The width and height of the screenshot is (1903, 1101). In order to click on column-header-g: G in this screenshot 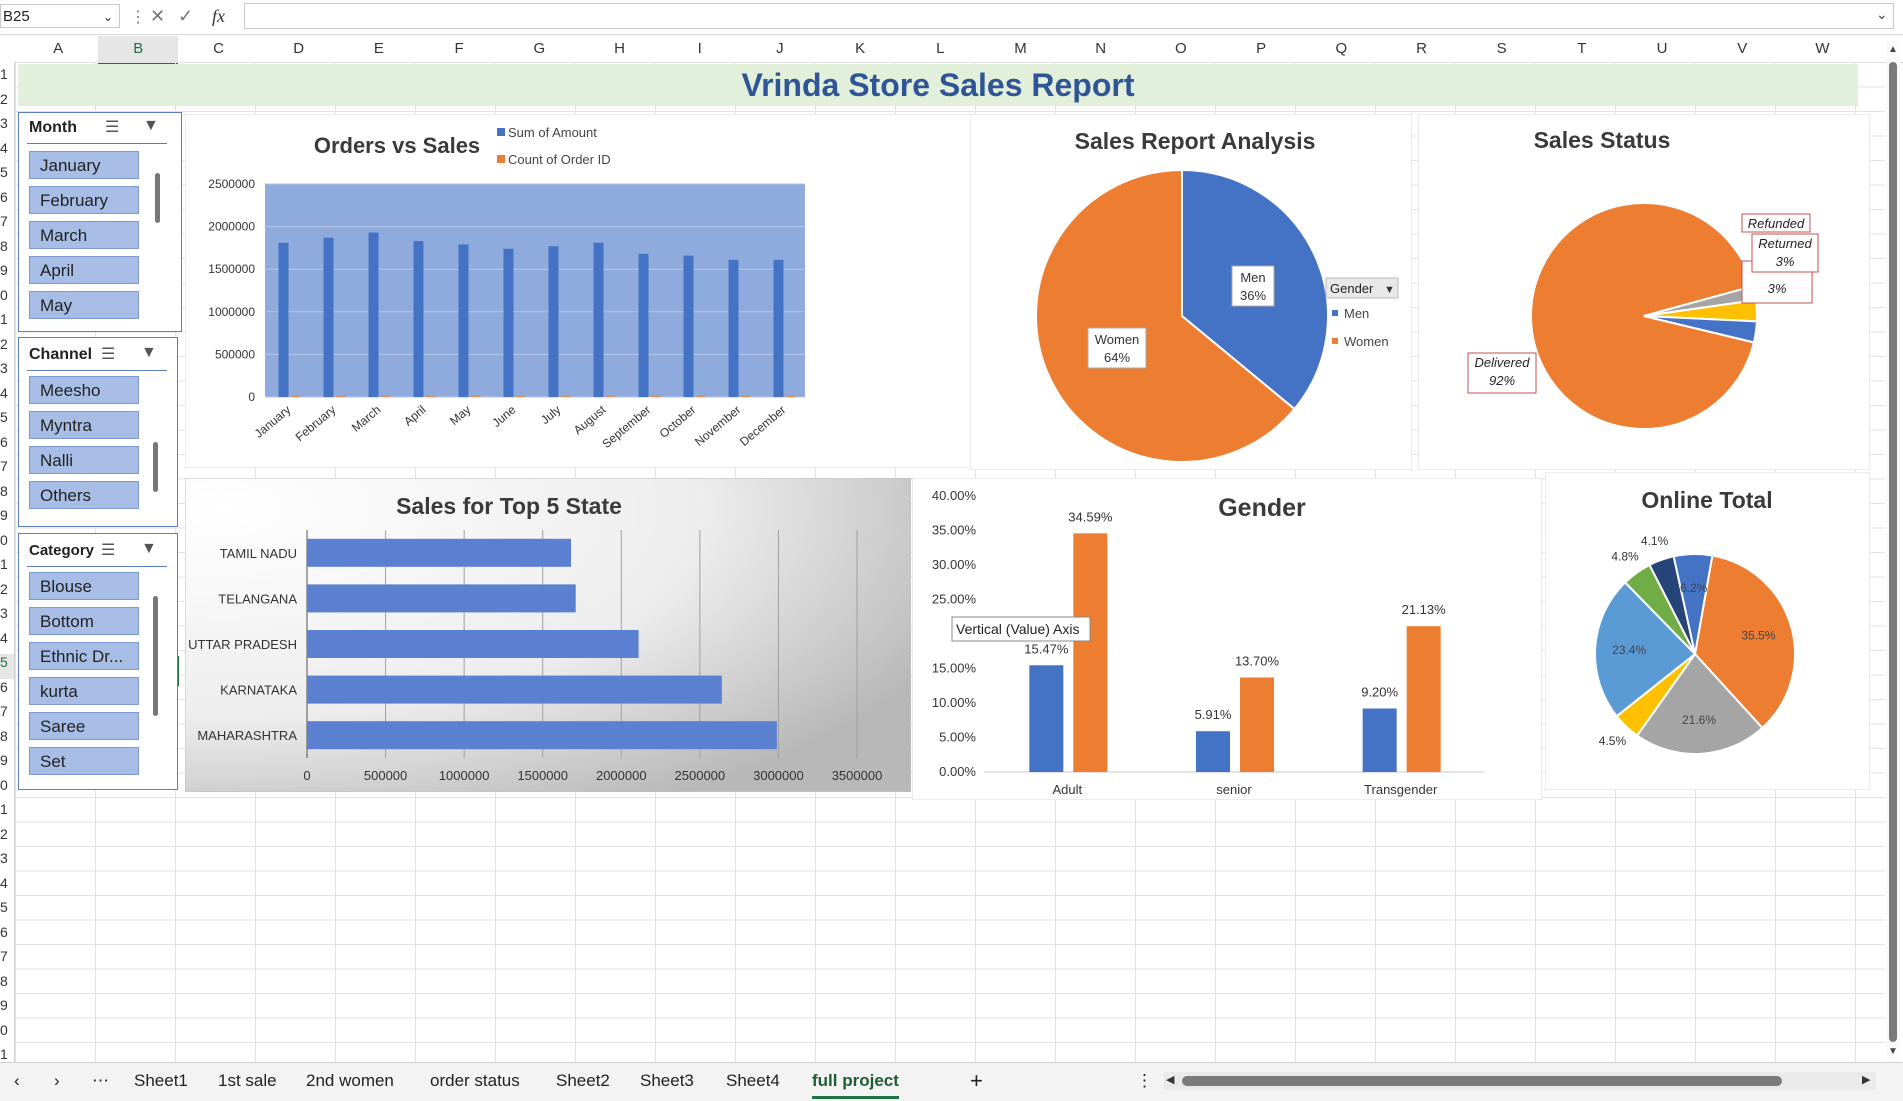, I will do `click(539, 49)`.